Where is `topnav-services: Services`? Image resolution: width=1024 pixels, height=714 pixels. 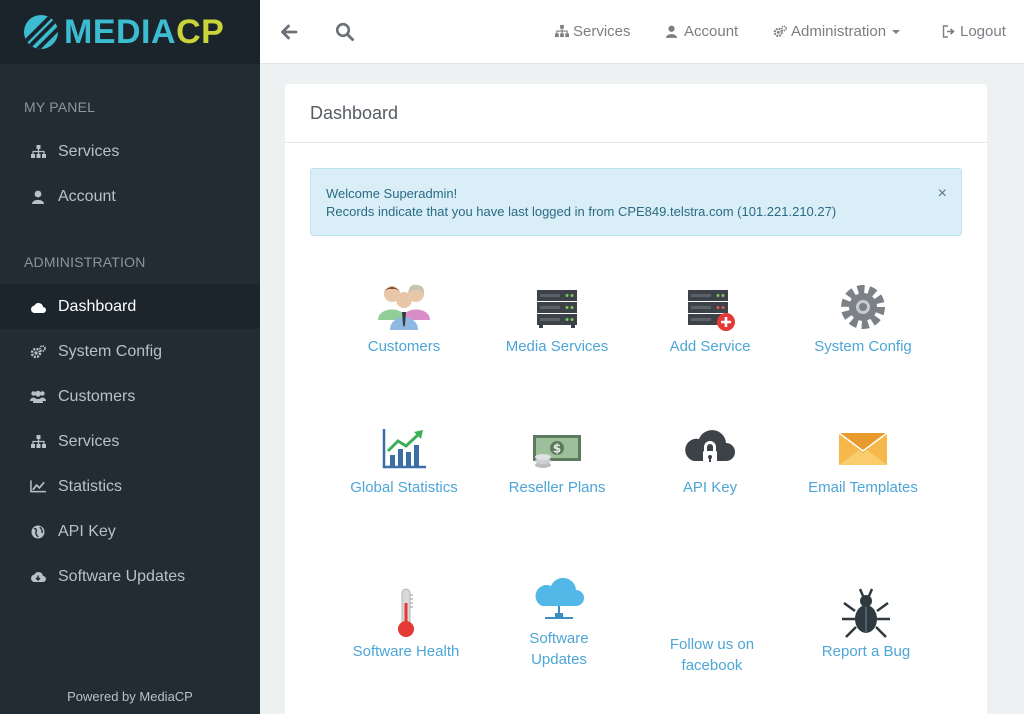
topnav-services: Services is located at coordinates (593, 31).